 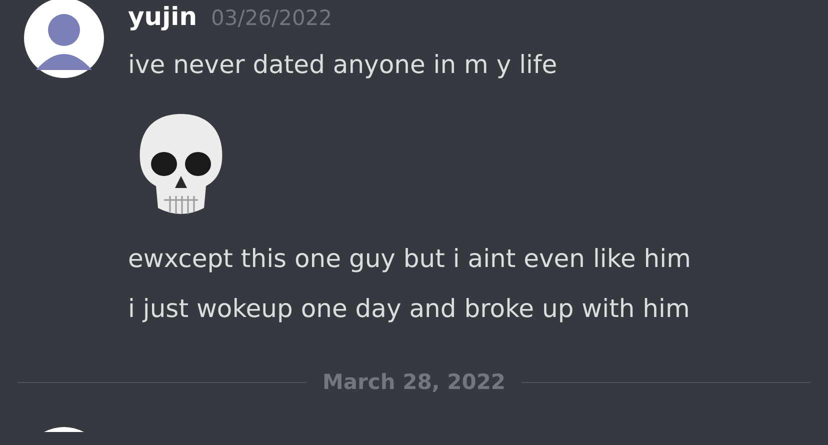 I want to click on message-text: i just wokeup one day and broke up with him, so click(x=409, y=309).